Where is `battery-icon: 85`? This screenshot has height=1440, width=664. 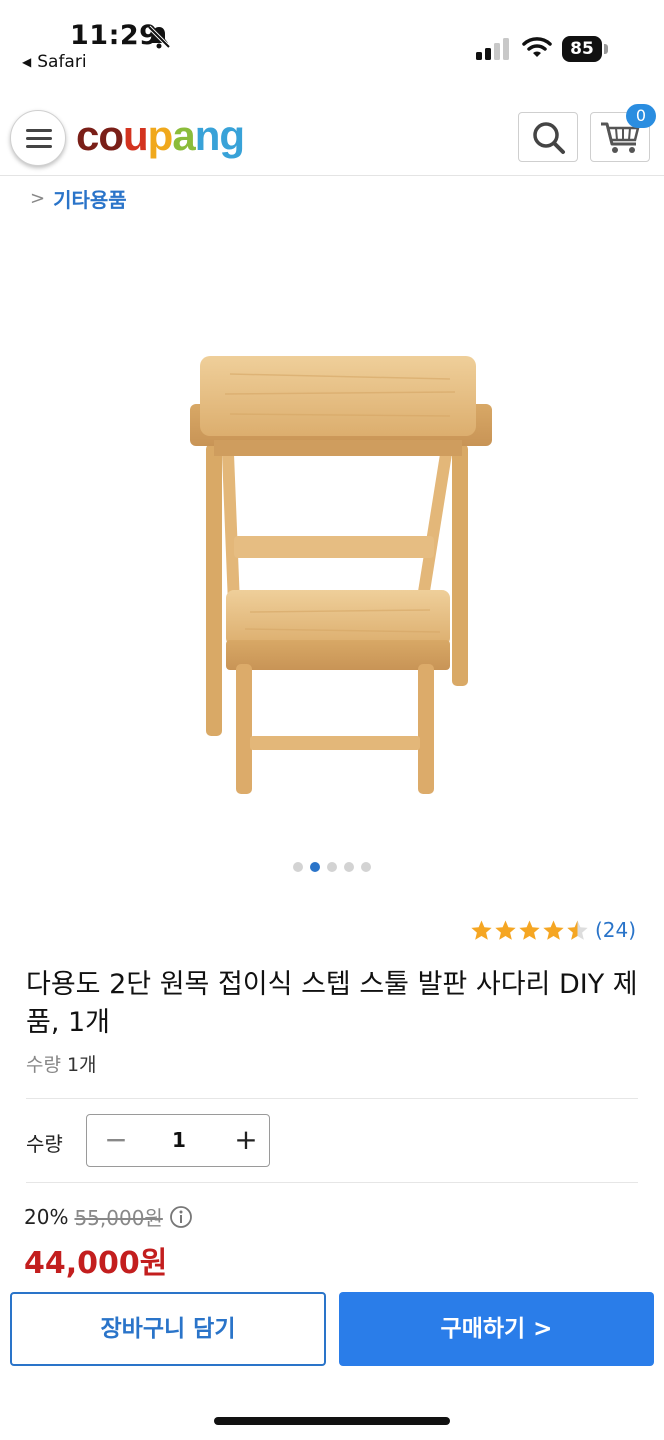
battery-icon: 85 is located at coordinates (585, 49).